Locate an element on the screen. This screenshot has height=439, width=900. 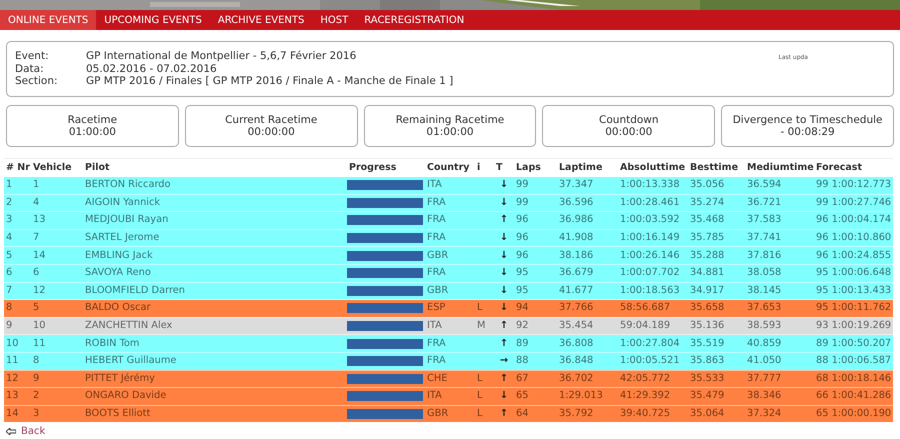
pilot-cell: HEBERT Guillaume is located at coordinates (215, 361).